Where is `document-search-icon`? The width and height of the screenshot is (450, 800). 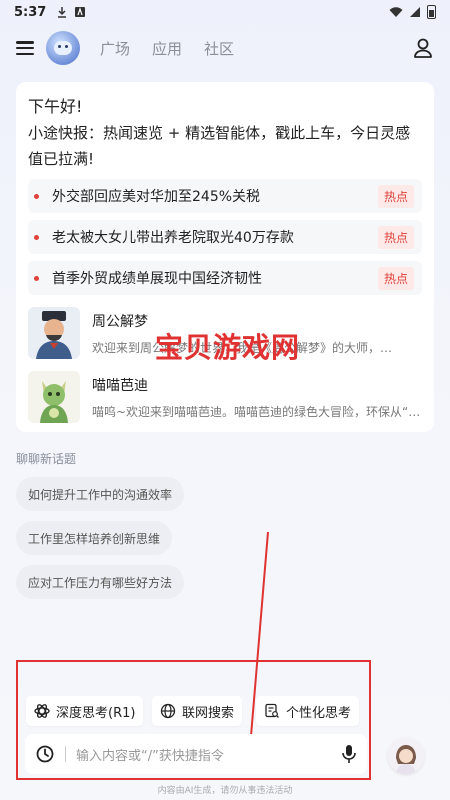 document-search-icon is located at coordinates (272, 710).